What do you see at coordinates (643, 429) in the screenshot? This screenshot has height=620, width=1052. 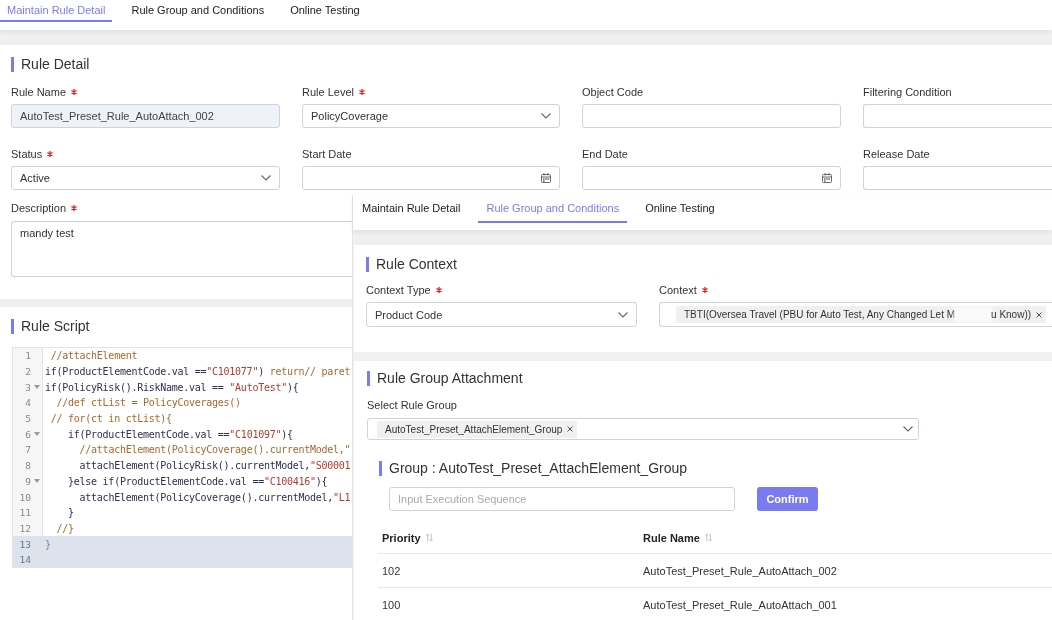 I see `multi-select-dropdown: AutoTest_Preset_AttachElement_Group` at bounding box center [643, 429].